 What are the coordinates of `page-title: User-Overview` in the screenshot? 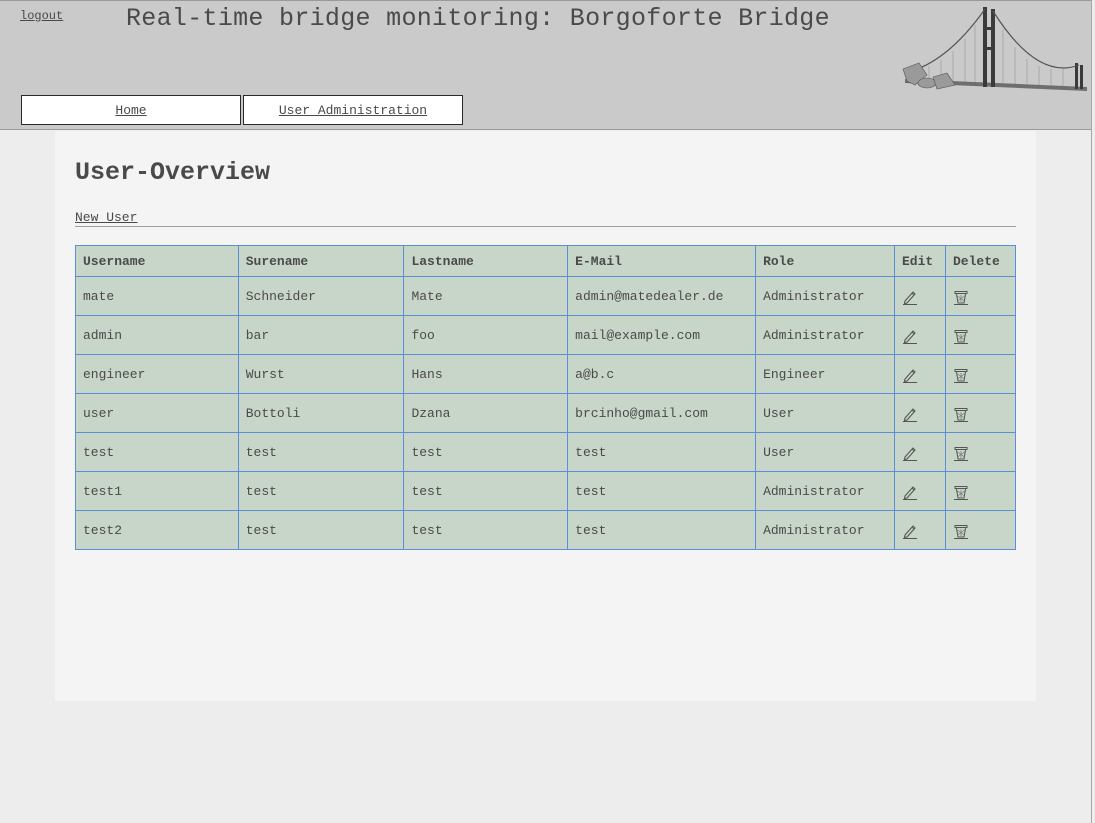 It's located at (173, 172).